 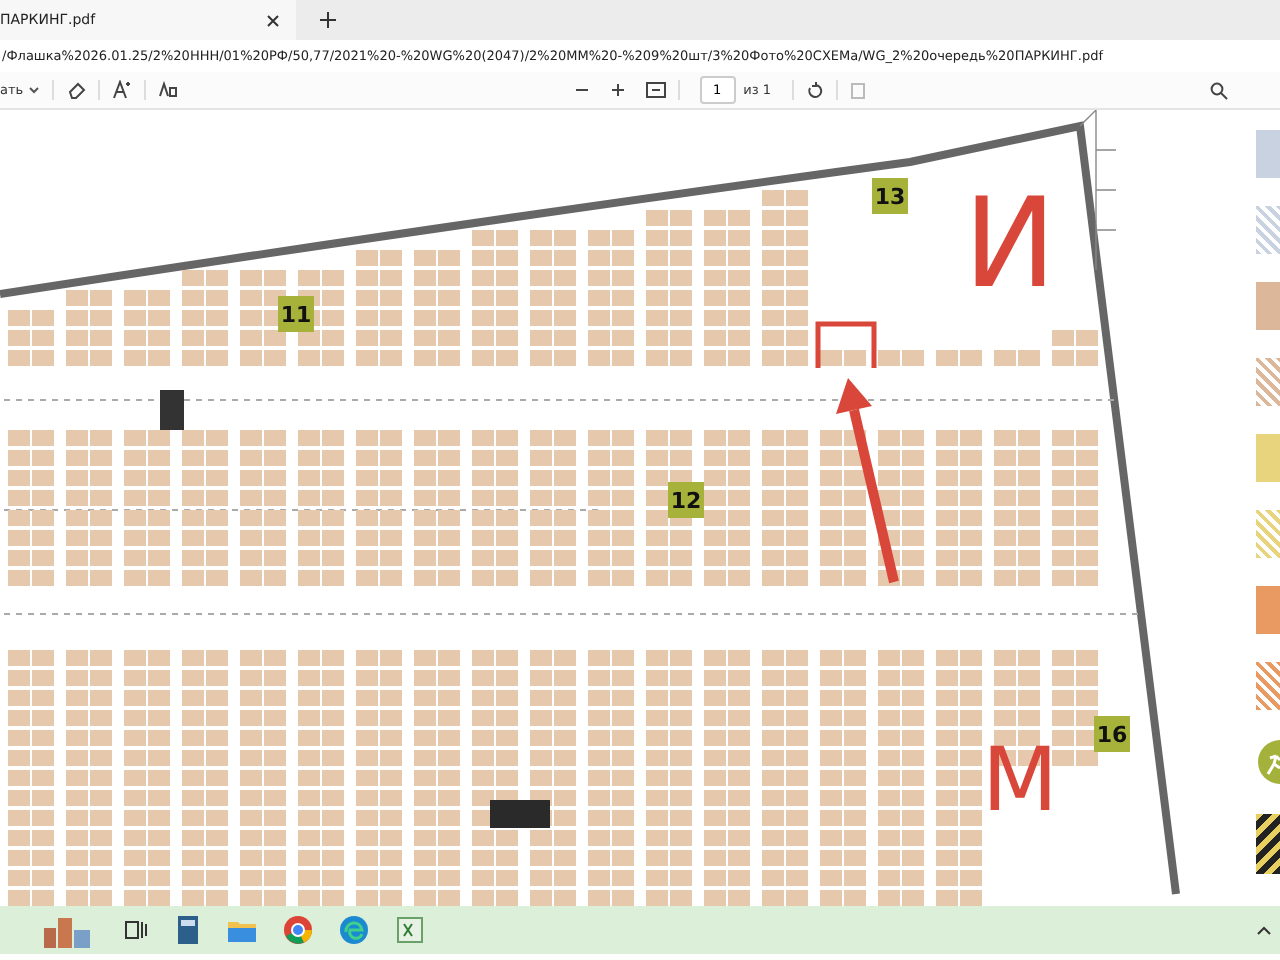 I want to click on close-icon, so click(x=273, y=20).